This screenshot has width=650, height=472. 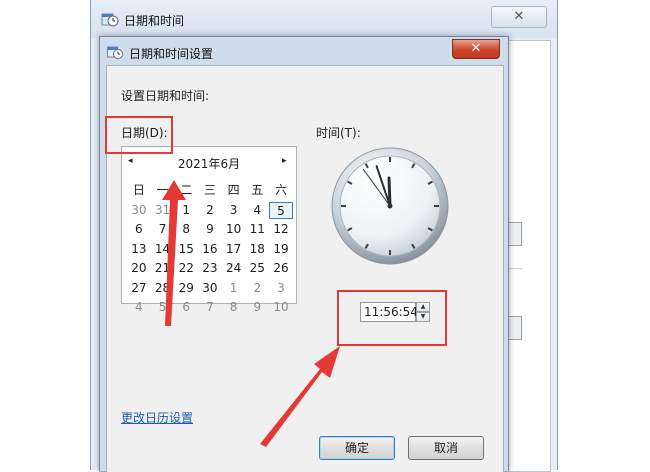 What do you see at coordinates (519, 17) in the screenshot?
I see `outer-close-button: ✕` at bounding box center [519, 17].